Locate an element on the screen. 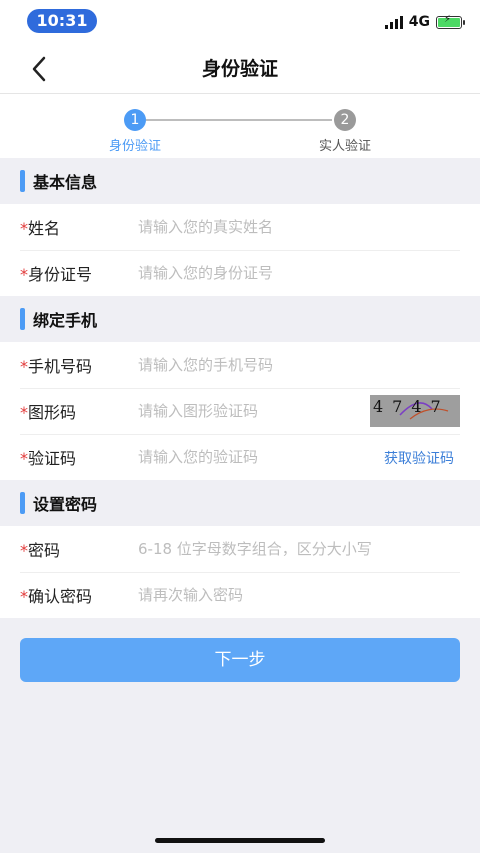 The height and width of the screenshot is (853, 480). section-bind-phone: 绑定手机 is located at coordinates (240, 319).